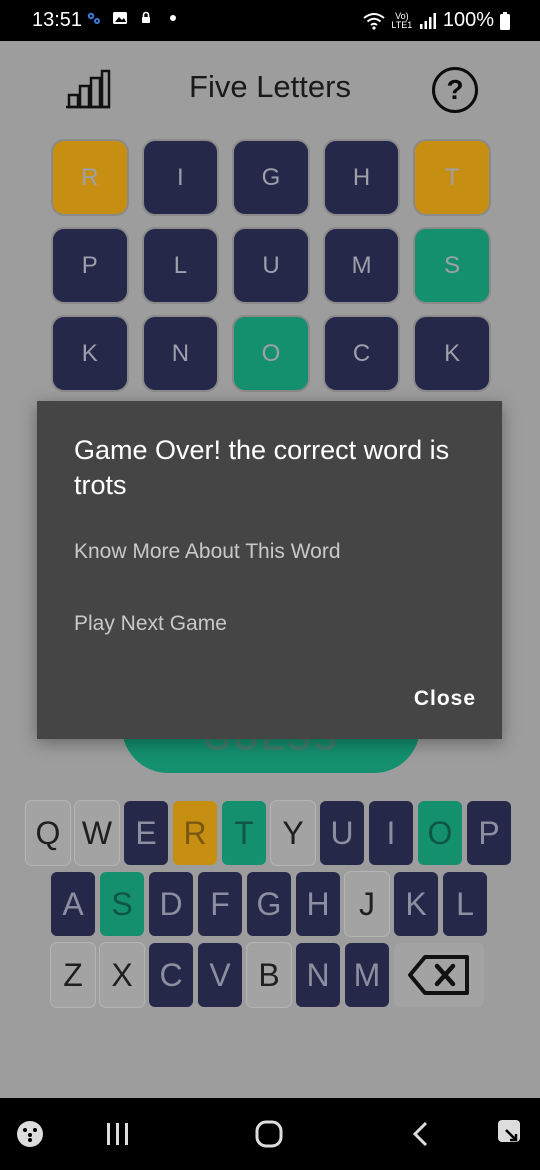 Image resolution: width=540 pixels, height=1170 pixels. I want to click on keyboard-row-3: Z X C V B N M, so click(286, 975).